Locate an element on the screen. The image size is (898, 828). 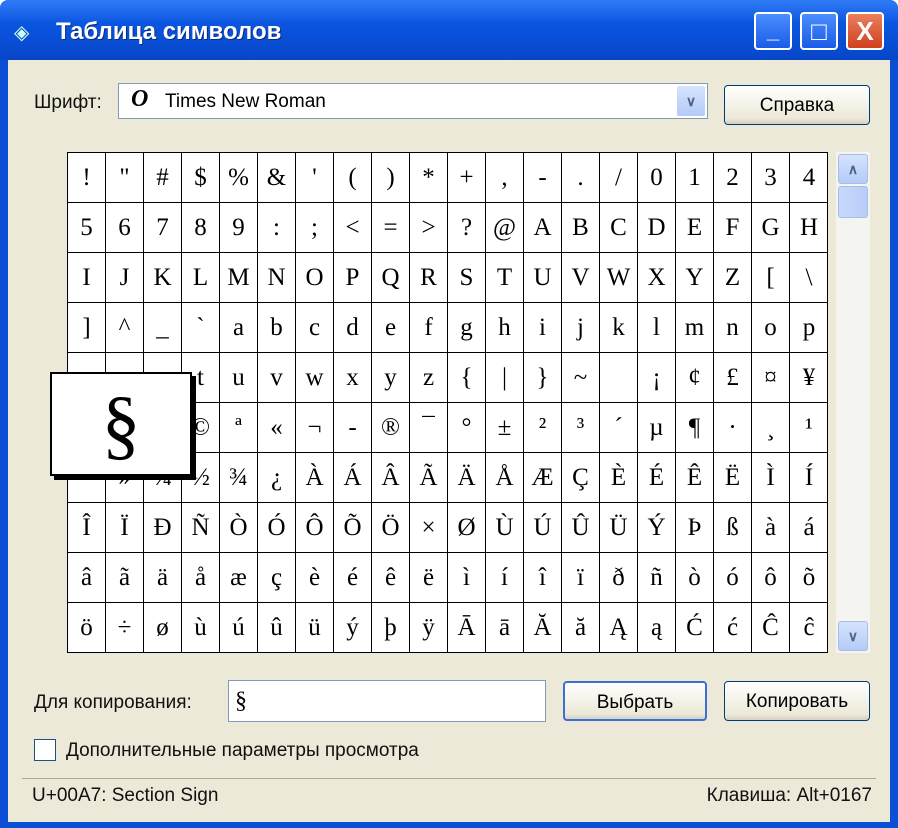
close-button: X is located at coordinates (865, 31).